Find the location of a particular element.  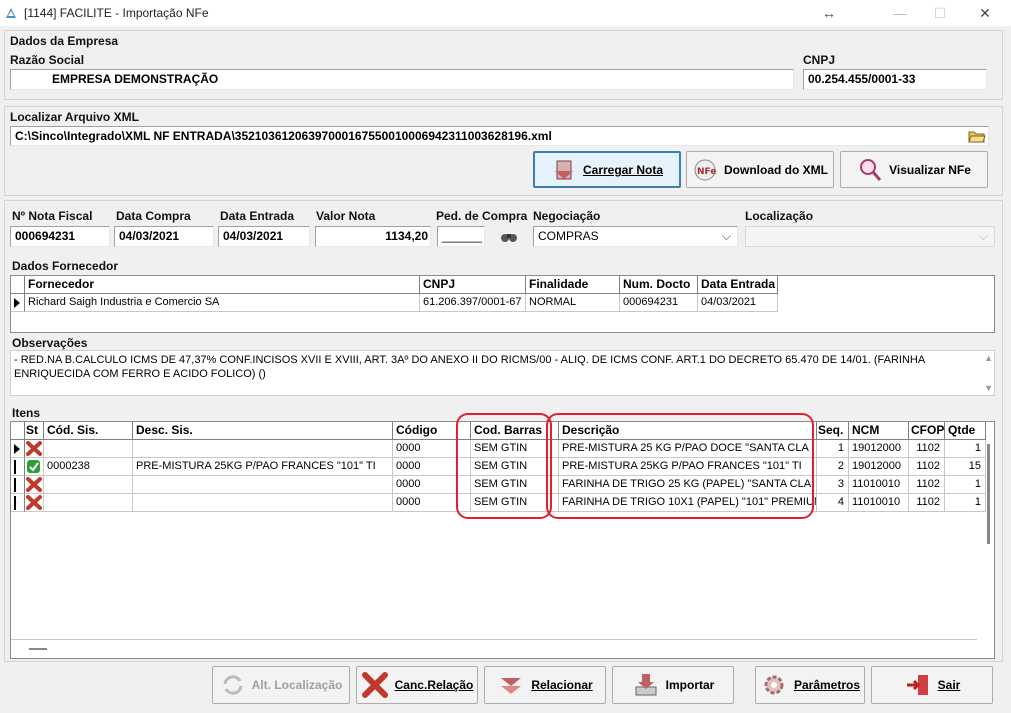

open-folder-icon is located at coordinates (977, 136).